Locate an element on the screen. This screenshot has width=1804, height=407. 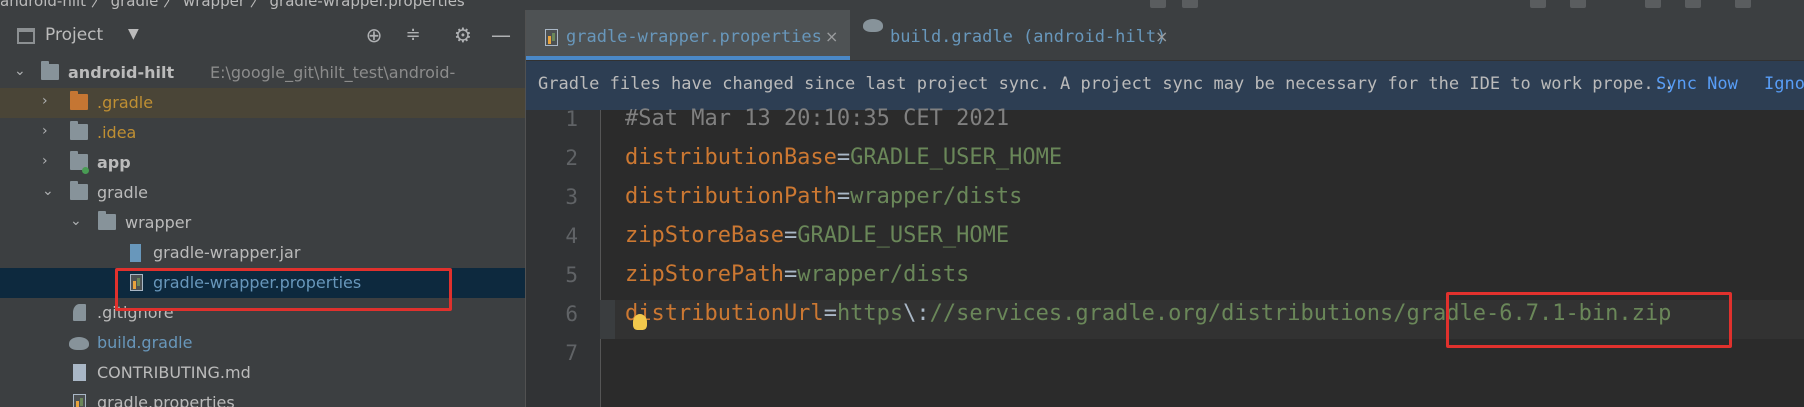
hide-panel-icon: — is located at coordinates (501, 35).